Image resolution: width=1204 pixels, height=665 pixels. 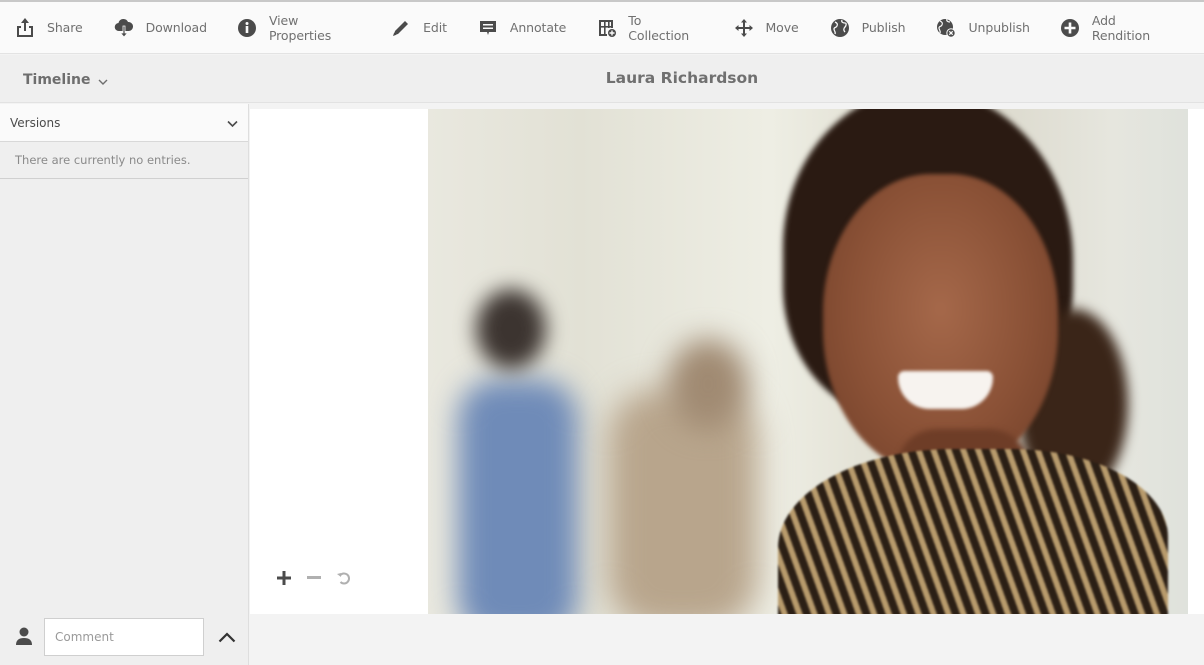 What do you see at coordinates (682, 78) in the screenshot?
I see `asset-title: Laura Richardson` at bounding box center [682, 78].